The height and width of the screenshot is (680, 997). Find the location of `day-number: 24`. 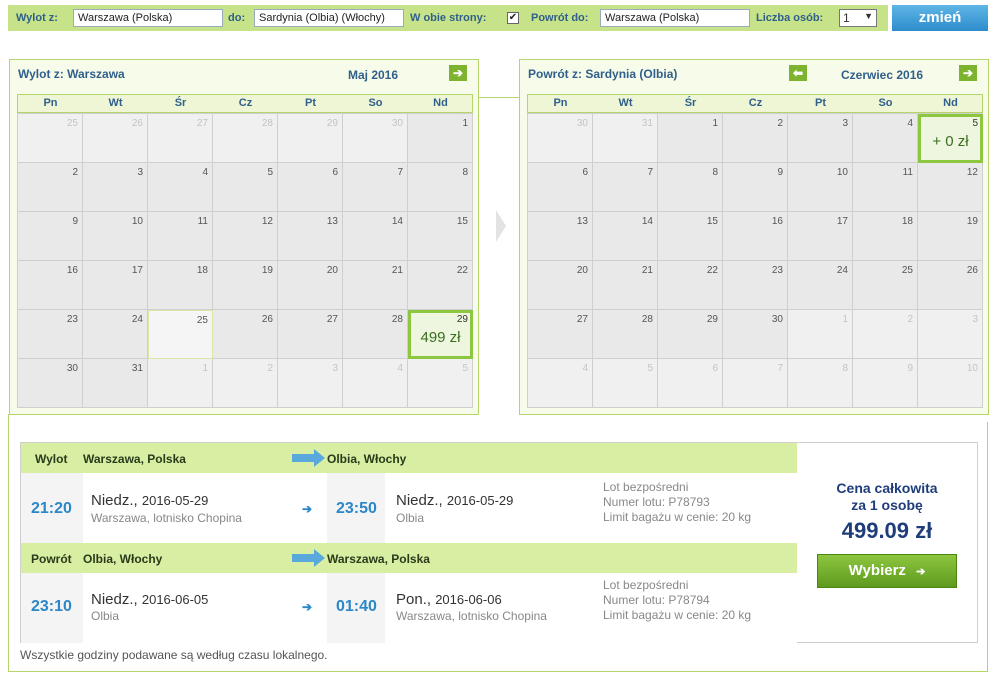

day-number: 24 is located at coordinates (137, 319).